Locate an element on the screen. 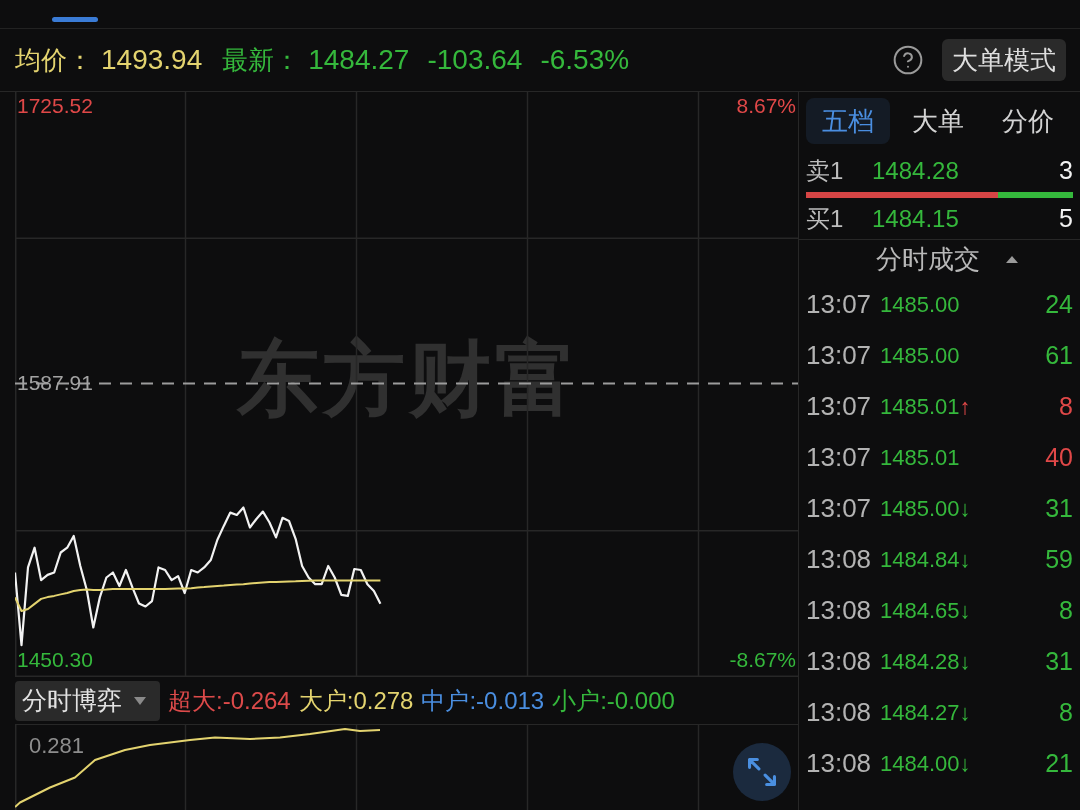 This screenshot has height=810, width=1080. ask-level-label: 卖1 is located at coordinates (825, 171).